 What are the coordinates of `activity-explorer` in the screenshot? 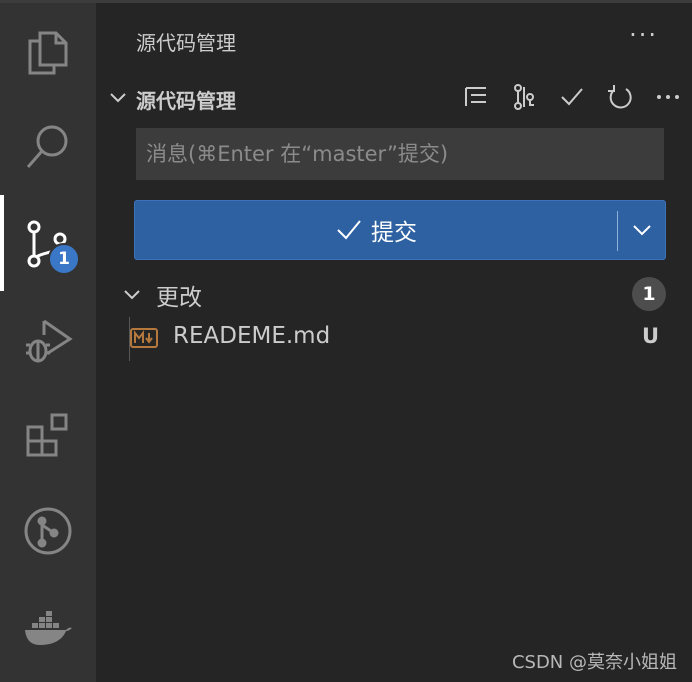 It's located at (48, 51).